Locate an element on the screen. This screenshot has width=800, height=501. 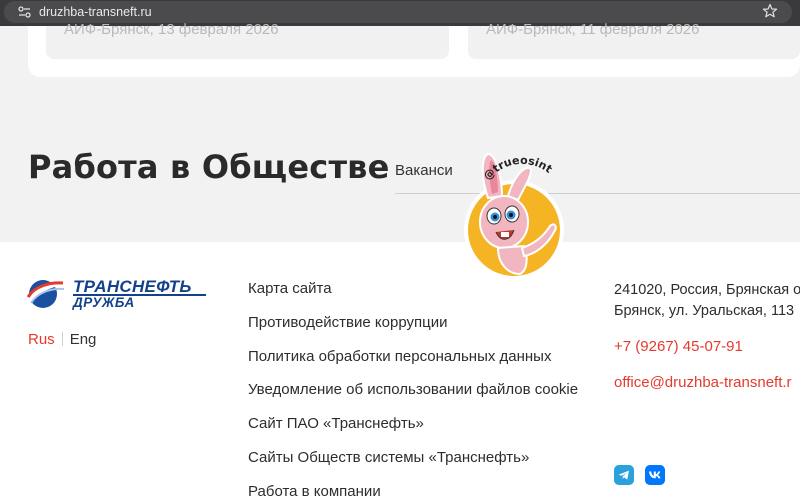
footer-link-anticorruption: Противодействие коррупции is located at coordinates (413, 331).